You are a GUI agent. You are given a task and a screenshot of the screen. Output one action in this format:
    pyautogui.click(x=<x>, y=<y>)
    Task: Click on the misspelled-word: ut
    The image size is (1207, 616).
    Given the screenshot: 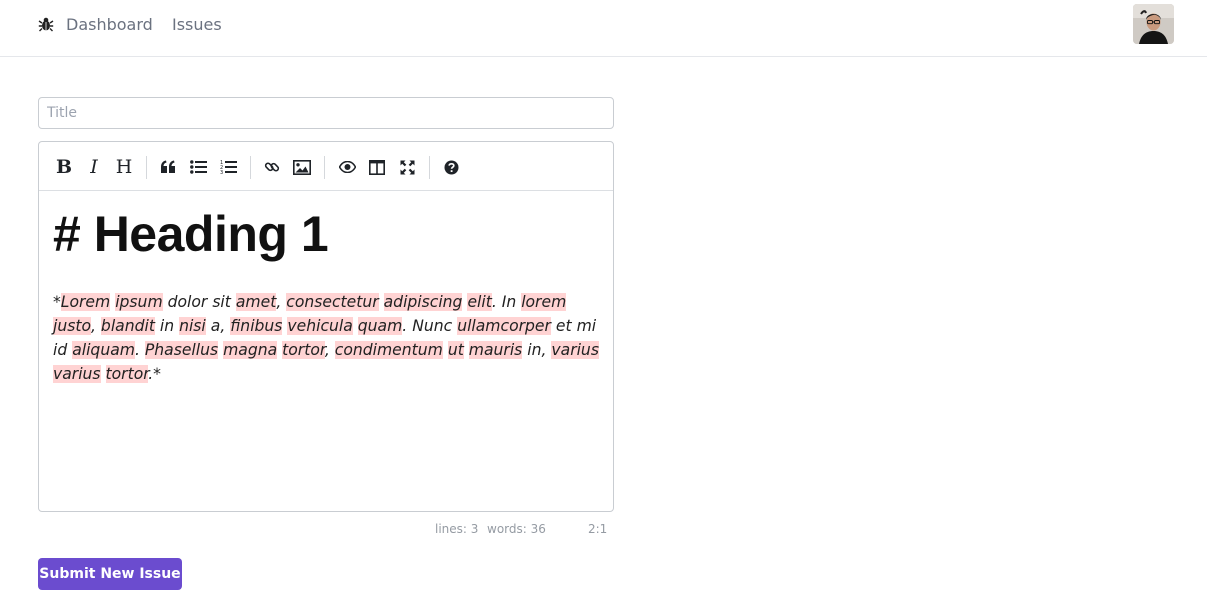 What is the action you would take?
    pyautogui.click(x=455, y=350)
    